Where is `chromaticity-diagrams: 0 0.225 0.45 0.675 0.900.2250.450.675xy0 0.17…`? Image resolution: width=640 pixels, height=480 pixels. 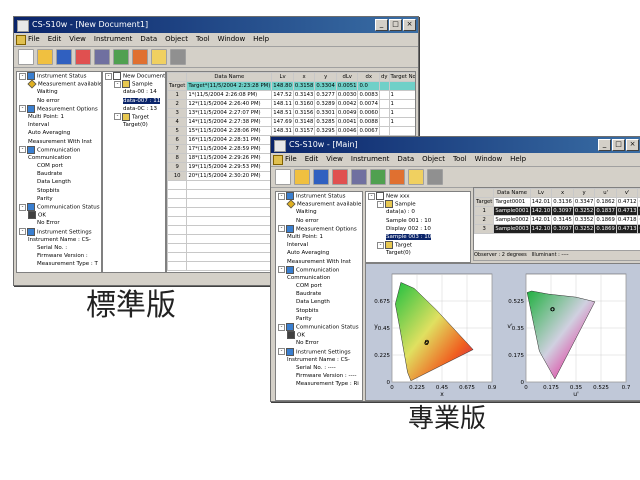
chromaticity-diagrams: 0 0.225 0.45 0.675 0.900.2250.450.675xy0 0.17… is located at coordinates (503, 332).